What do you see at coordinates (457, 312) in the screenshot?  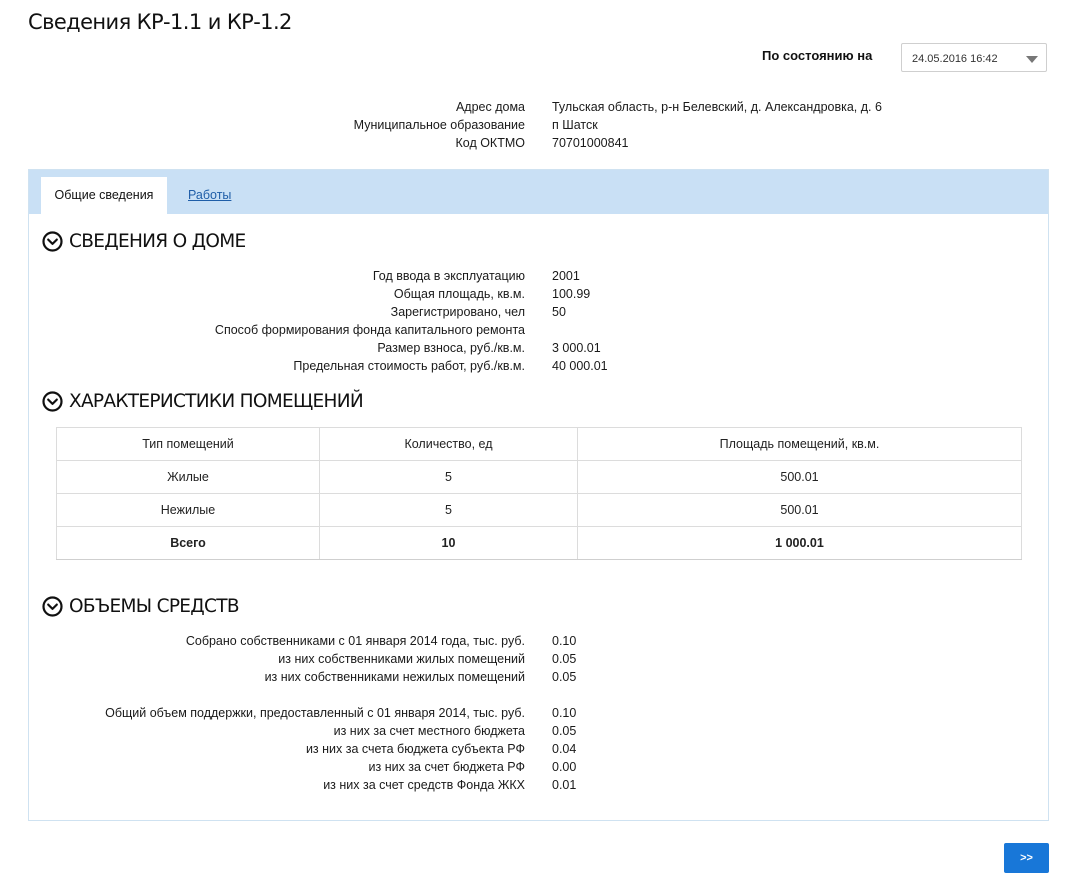 I see `house-row-label: Зарегистрировано, чел` at bounding box center [457, 312].